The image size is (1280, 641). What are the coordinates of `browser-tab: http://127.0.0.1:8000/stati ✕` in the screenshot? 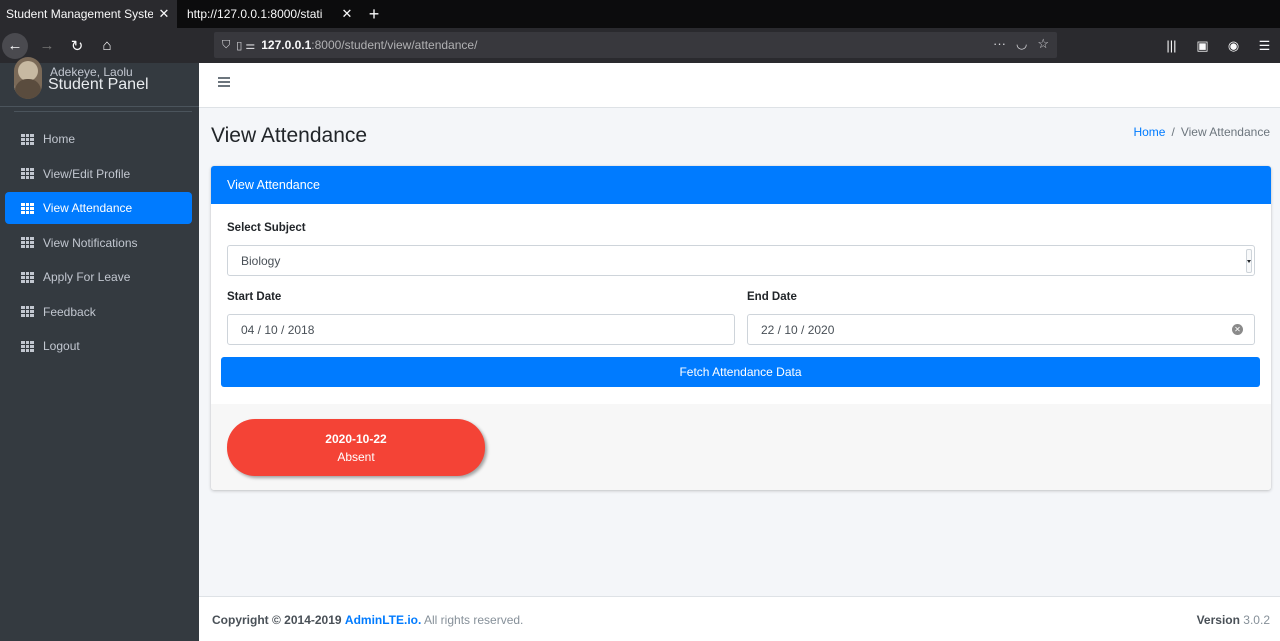 It's located at (268, 14).